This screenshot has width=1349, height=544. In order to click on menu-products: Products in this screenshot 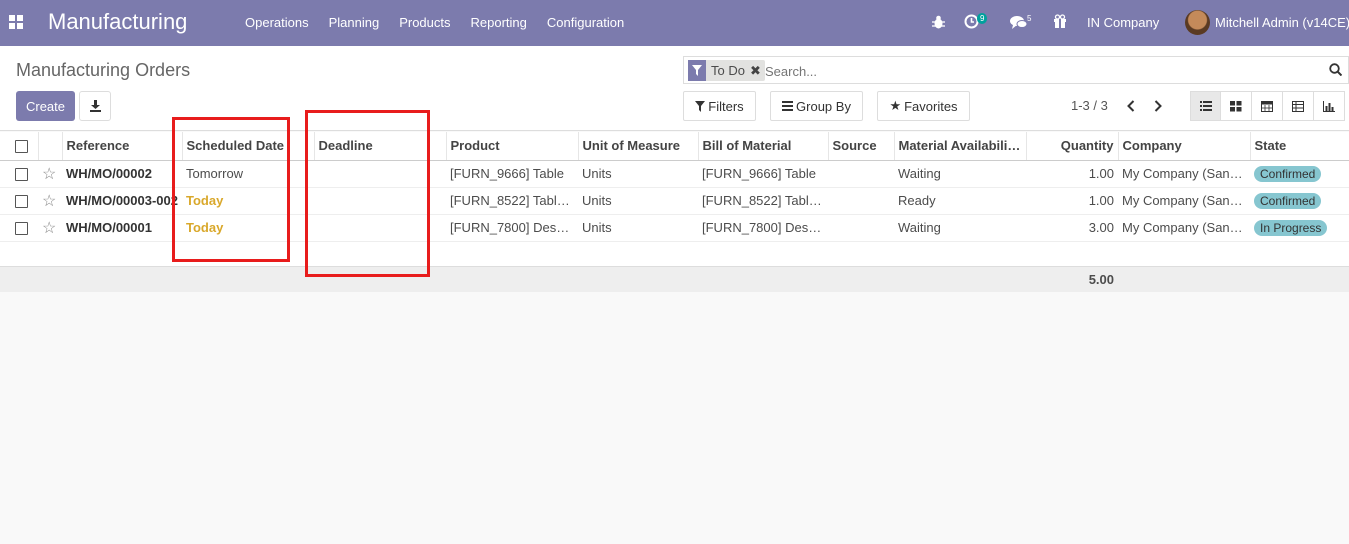, I will do `click(424, 22)`.